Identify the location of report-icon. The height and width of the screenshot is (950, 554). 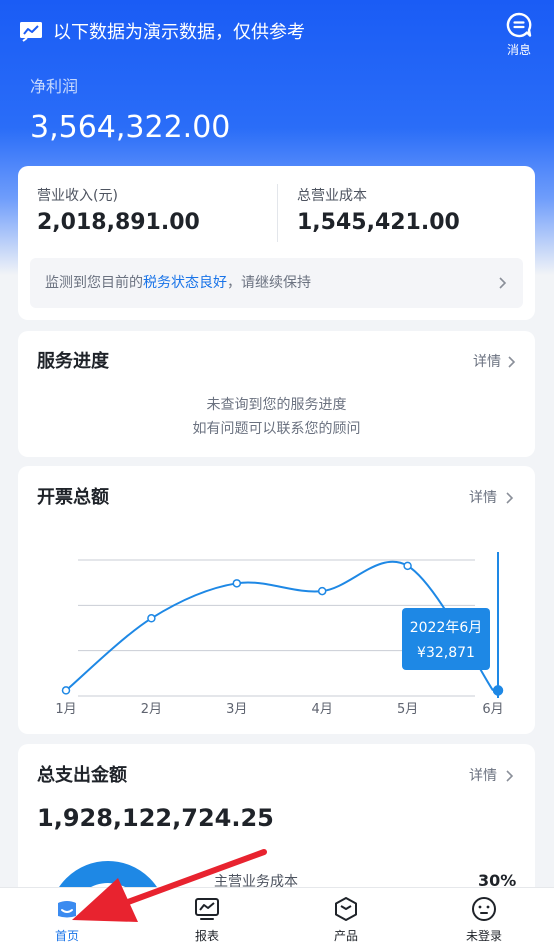
(207, 909).